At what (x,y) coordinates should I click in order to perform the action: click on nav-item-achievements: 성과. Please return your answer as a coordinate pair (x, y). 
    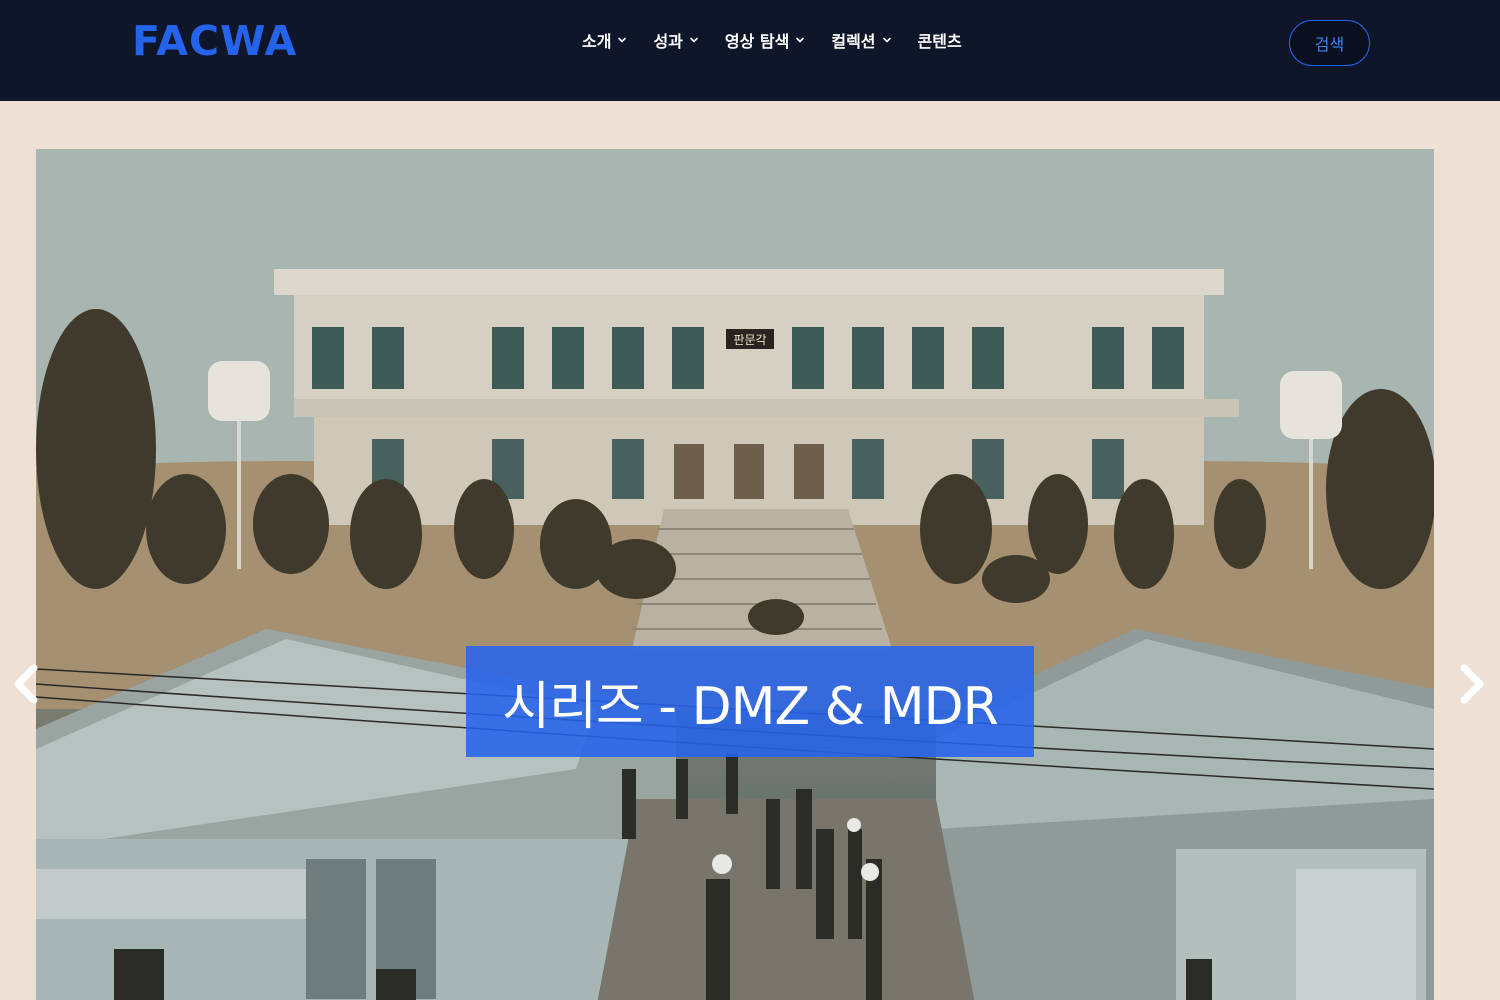
    Looking at the image, I should click on (675, 40).